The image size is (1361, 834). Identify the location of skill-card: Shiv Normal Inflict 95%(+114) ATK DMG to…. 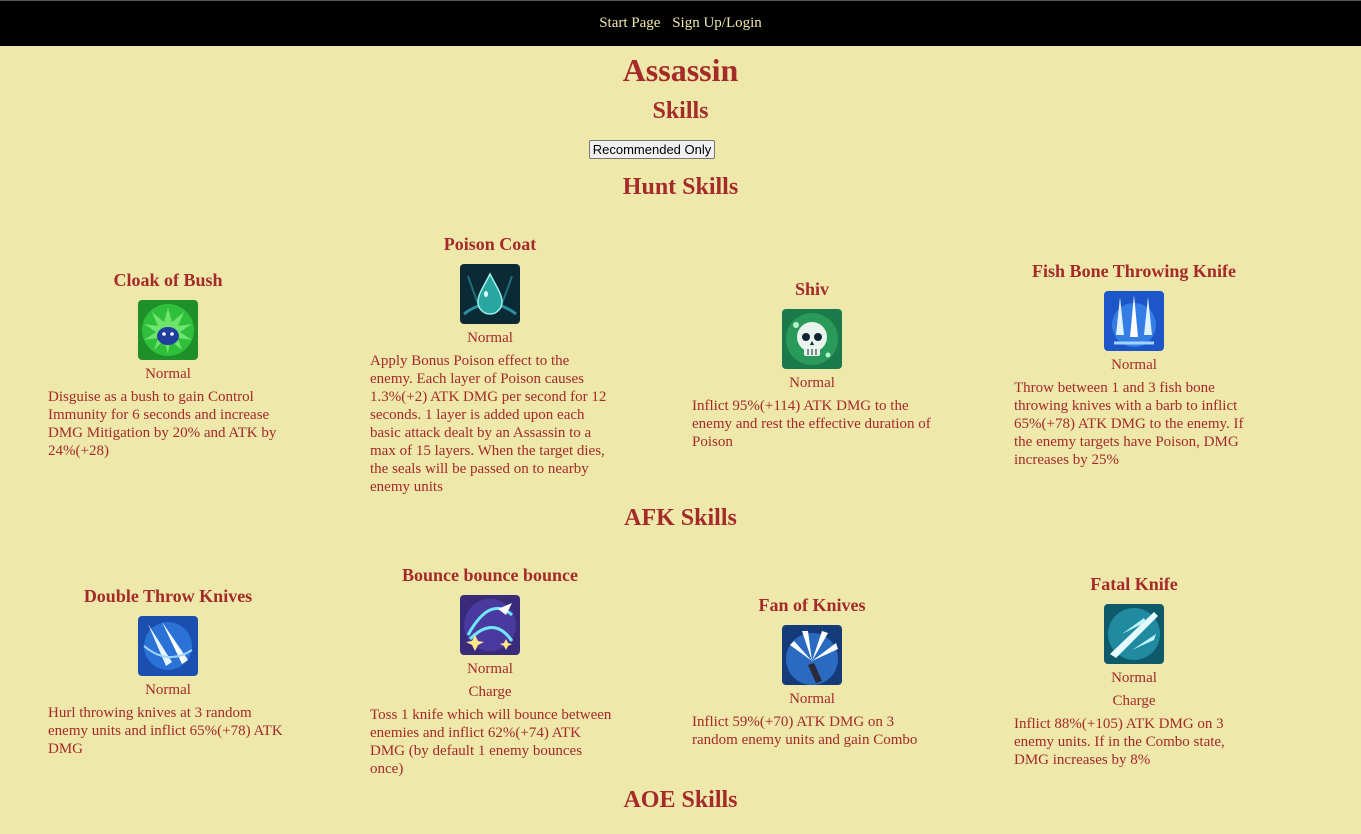
(853, 364).